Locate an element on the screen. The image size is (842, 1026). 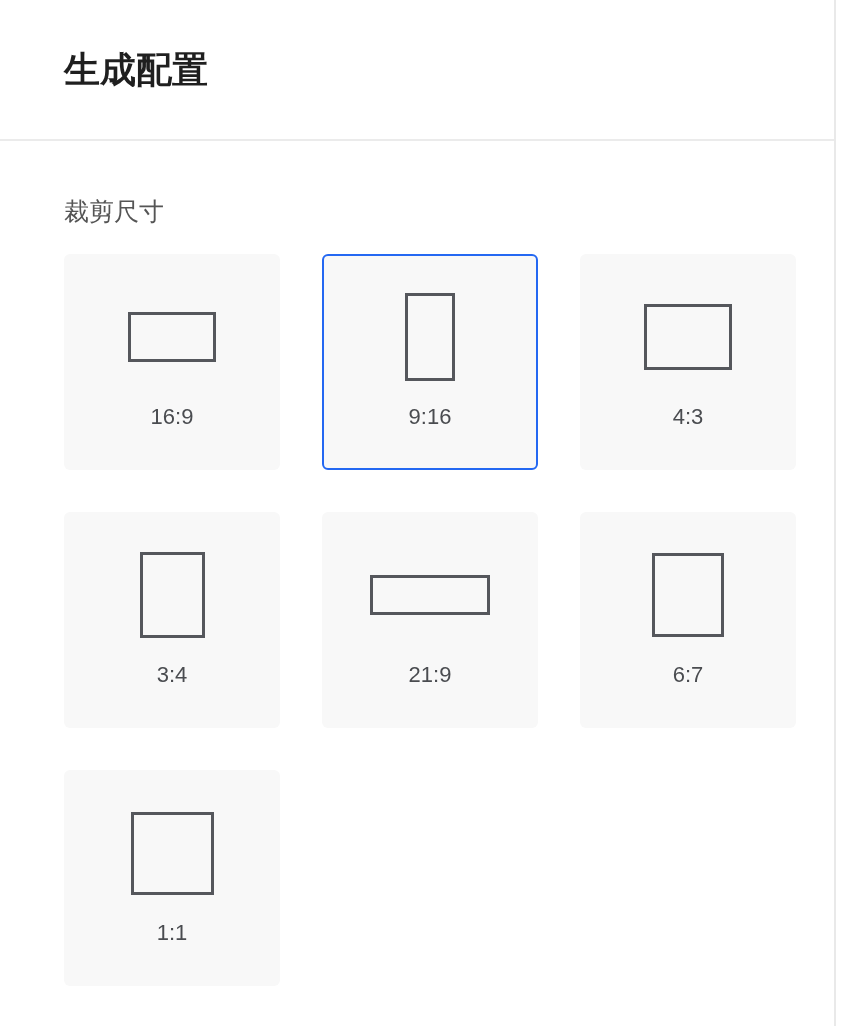
aspect-ratio-option: 4:3 is located at coordinates (688, 362).